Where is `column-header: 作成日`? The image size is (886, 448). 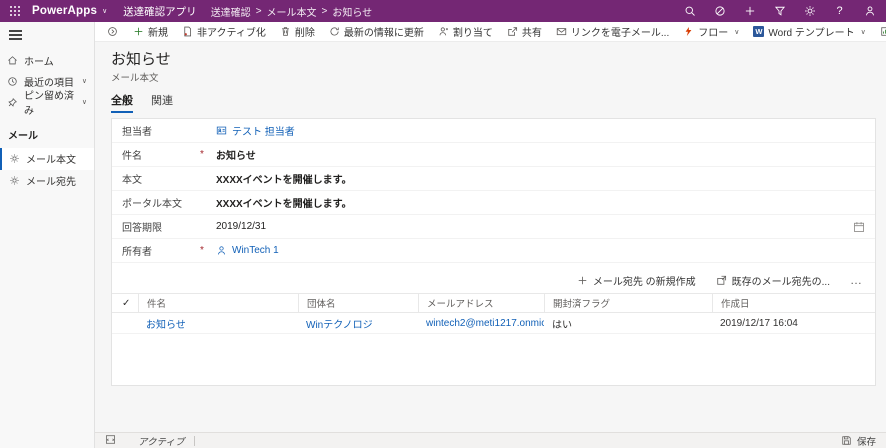
column-header: 作成日 is located at coordinates (793, 303).